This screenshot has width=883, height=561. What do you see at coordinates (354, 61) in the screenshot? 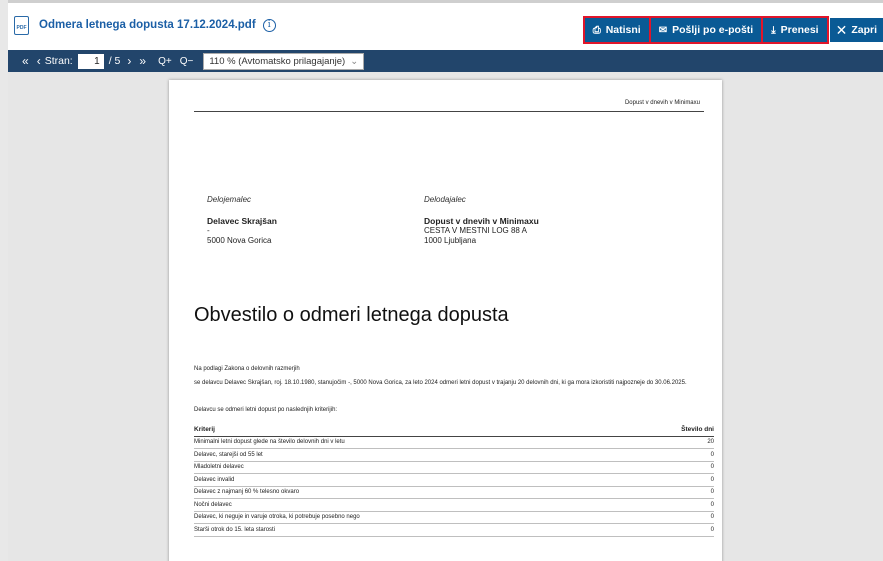
I see `chevron-down-icon: ⌄` at bounding box center [354, 61].